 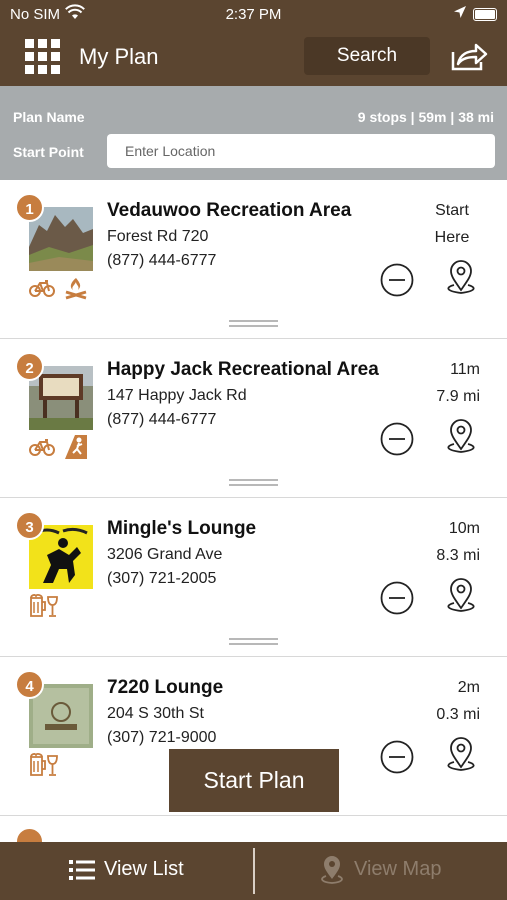 I want to click on stop-name: Vedauwoo Recreation Area, so click(x=229, y=211).